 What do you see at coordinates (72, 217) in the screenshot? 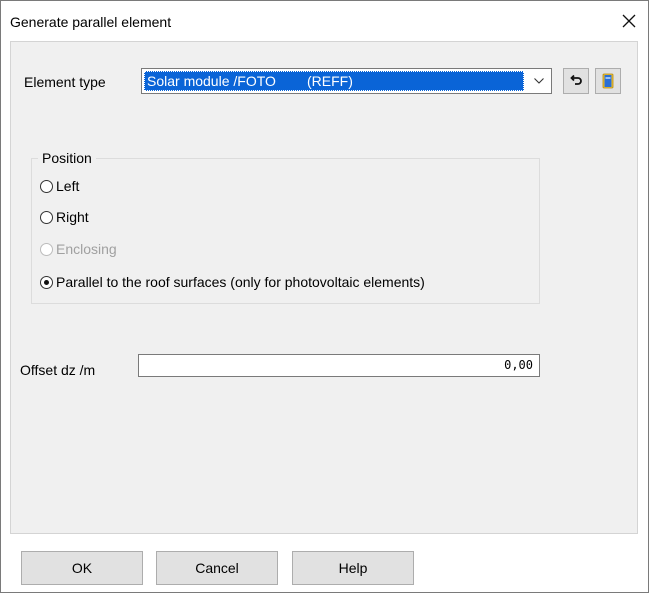
I see `radio-label: Right` at bounding box center [72, 217].